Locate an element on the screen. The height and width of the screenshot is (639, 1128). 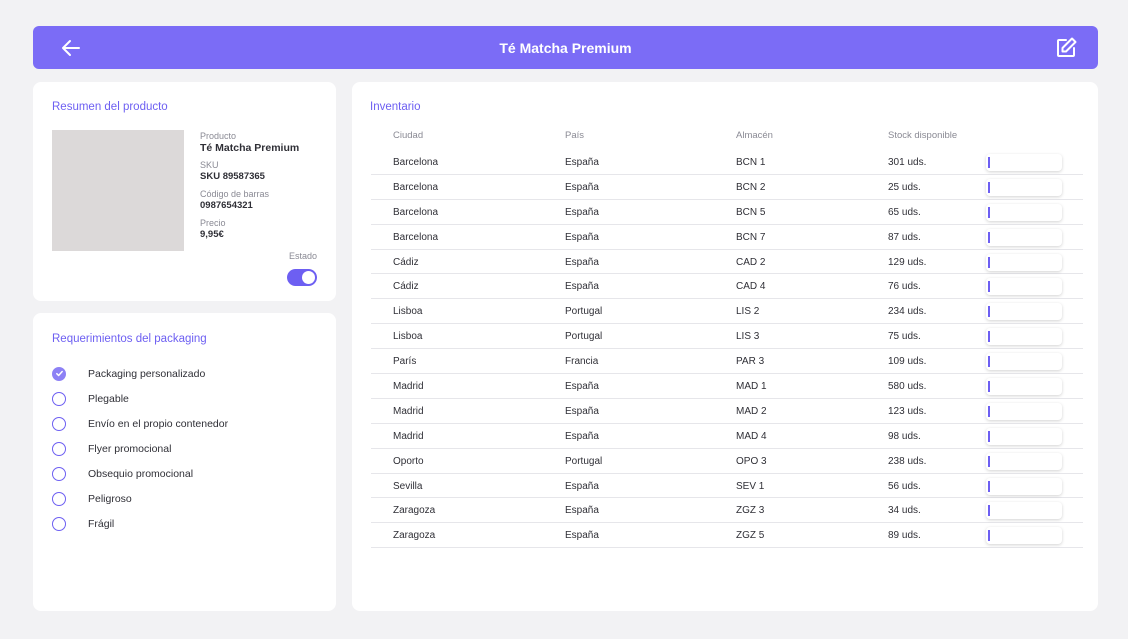
product-value: Té Matcha Premium is located at coordinates (250, 148).